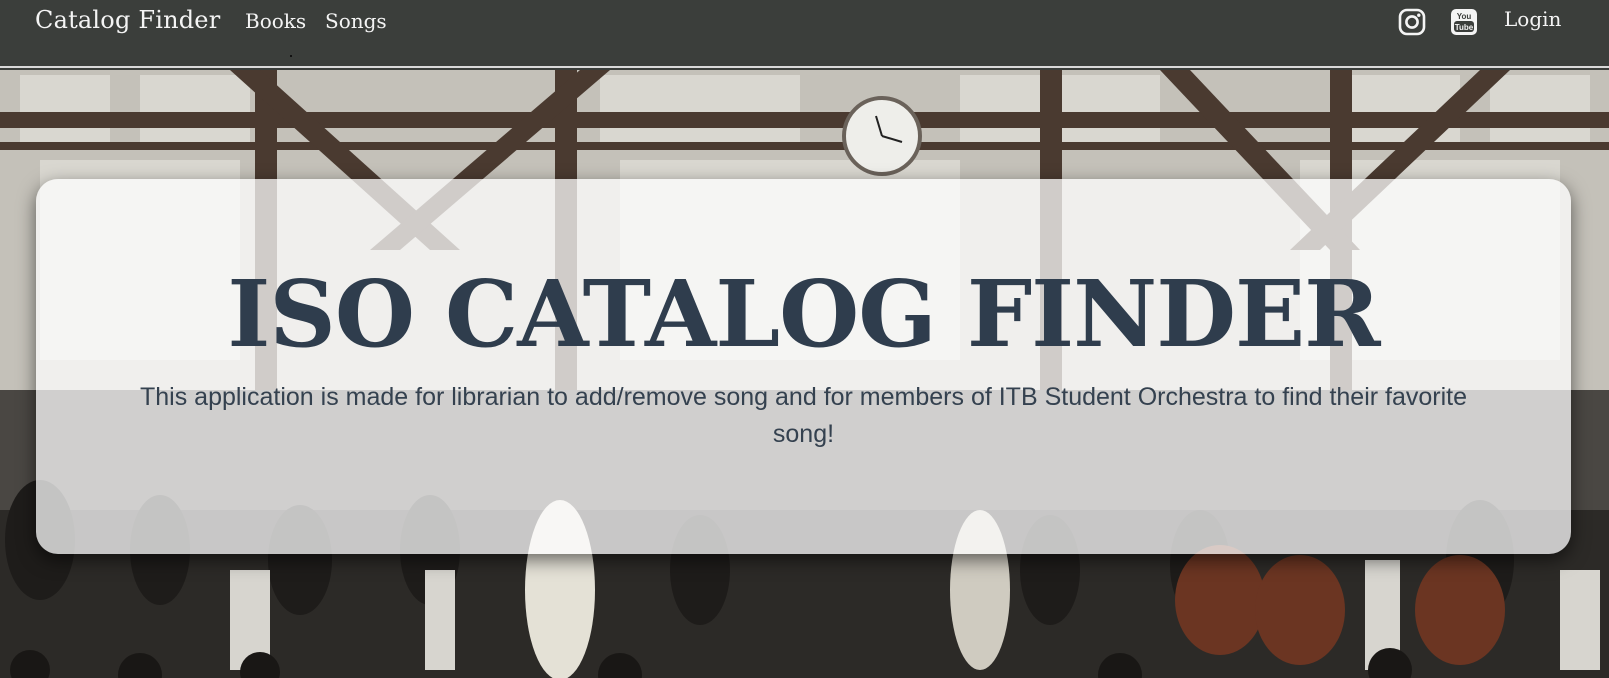 The image size is (1609, 678). What do you see at coordinates (1464, 27) in the screenshot?
I see `svg-text: Tube` at bounding box center [1464, 27].